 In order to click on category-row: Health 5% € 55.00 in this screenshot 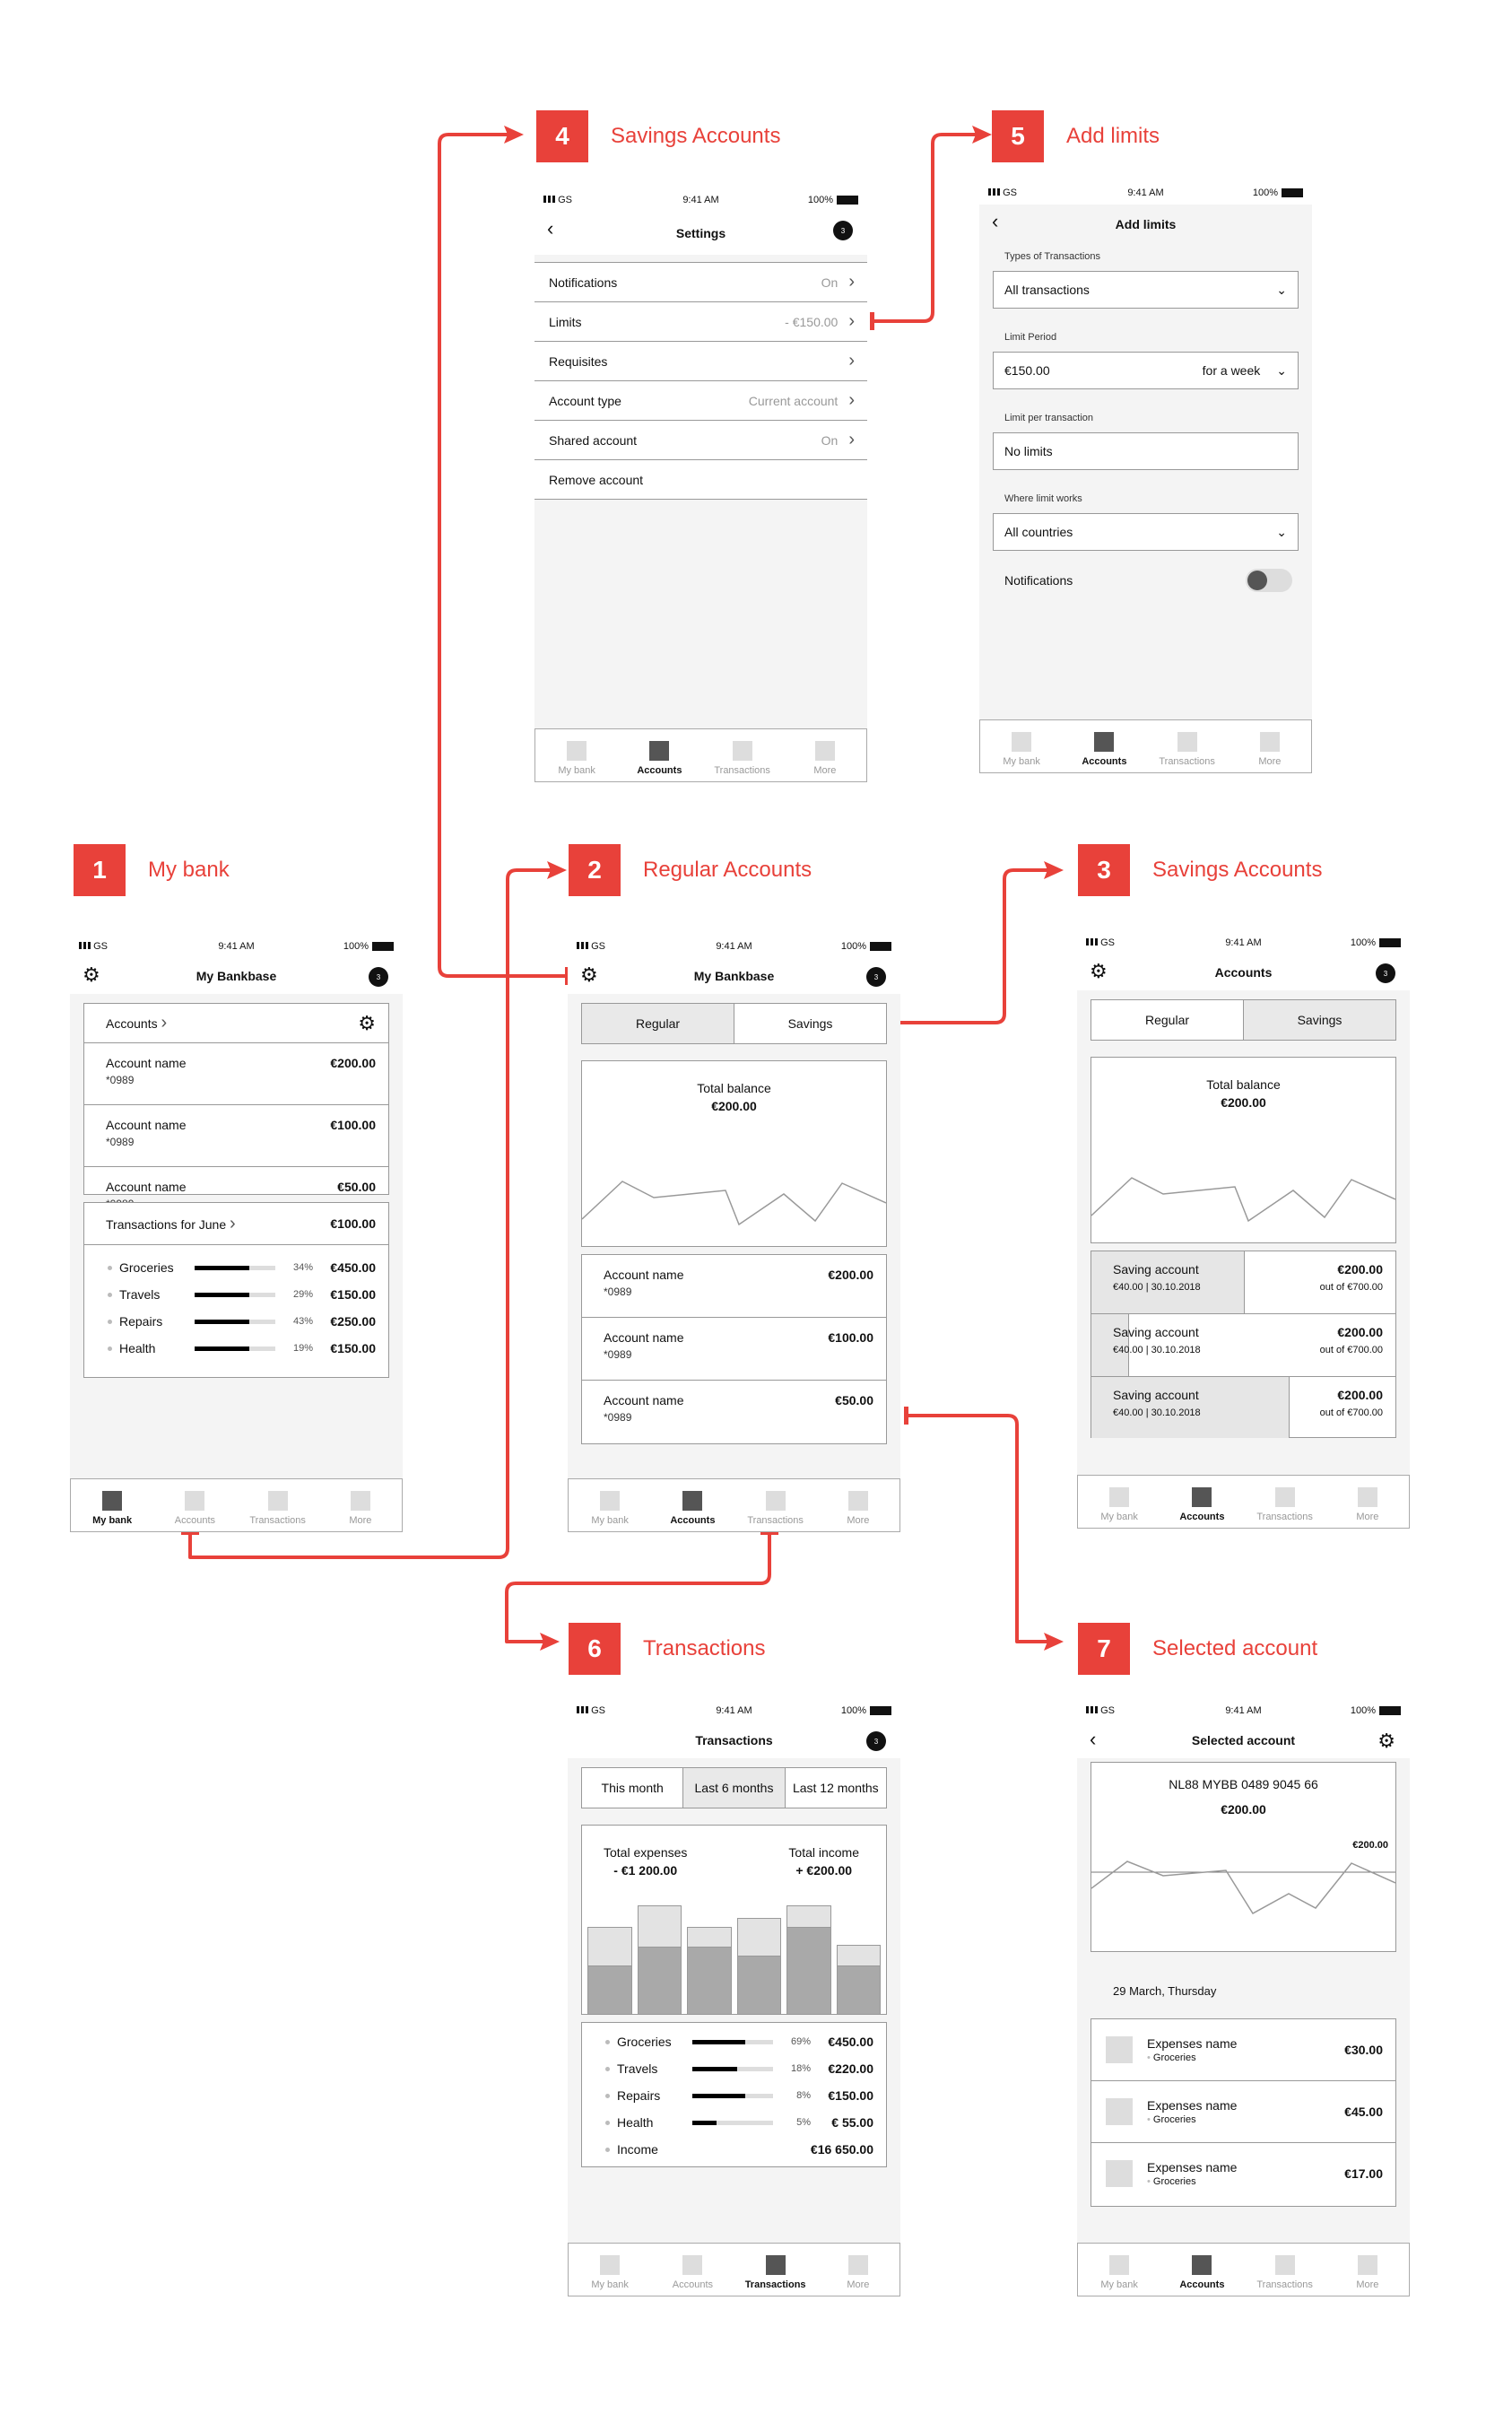, I will do `click(734, 2123)`.